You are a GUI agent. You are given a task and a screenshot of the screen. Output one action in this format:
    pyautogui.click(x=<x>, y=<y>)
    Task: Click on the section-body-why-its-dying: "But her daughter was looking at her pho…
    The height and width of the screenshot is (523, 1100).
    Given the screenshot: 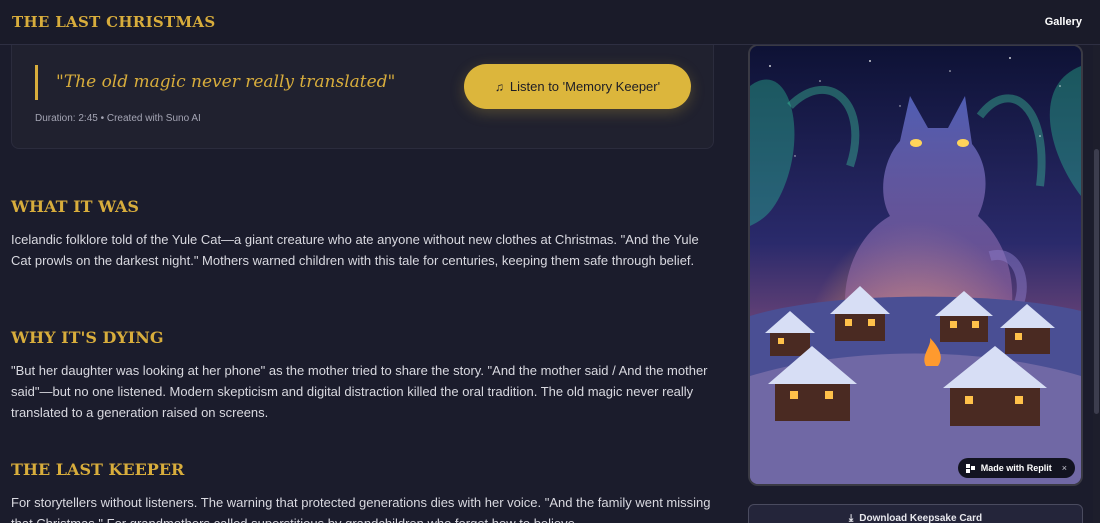 What is the action you would take?
    pyautogui.click(x=359, y=391)
    